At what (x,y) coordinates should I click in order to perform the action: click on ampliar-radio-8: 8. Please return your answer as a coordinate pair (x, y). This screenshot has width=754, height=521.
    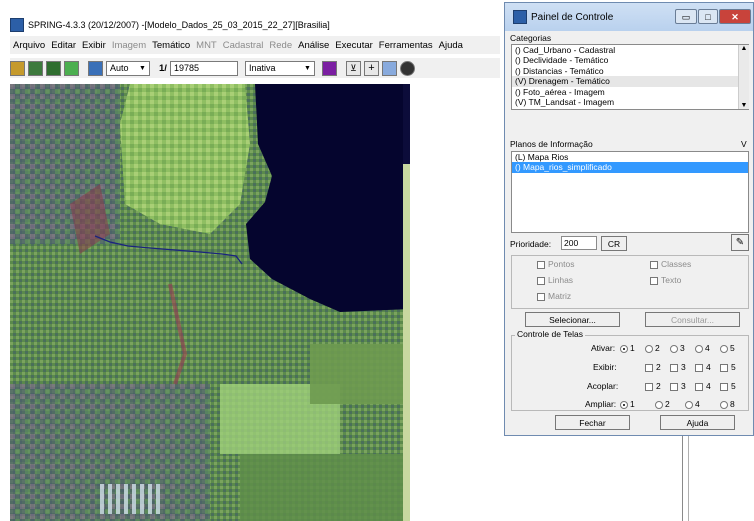
    Looking at the image, I should click on (727, 404).